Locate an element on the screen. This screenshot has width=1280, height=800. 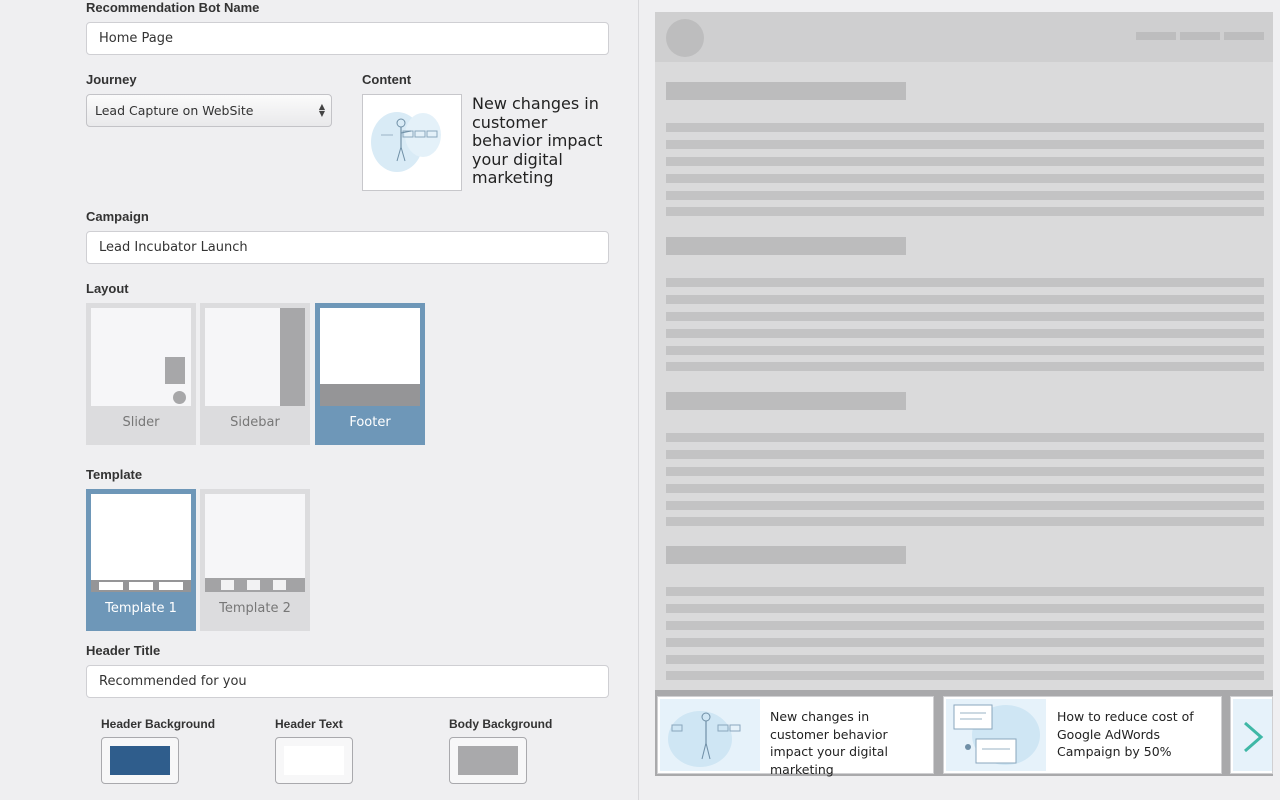
layout-label: Layout is located at coordinates (107, 288).